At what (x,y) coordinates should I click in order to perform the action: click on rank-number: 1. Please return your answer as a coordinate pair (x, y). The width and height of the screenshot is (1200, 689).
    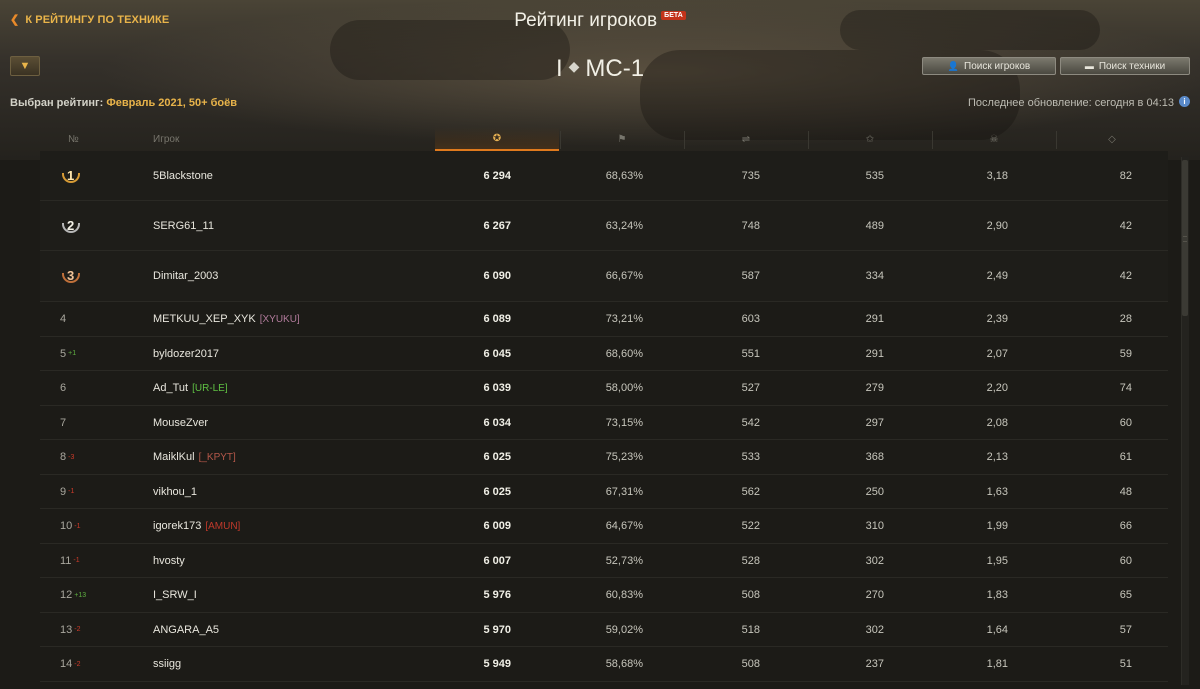
    Looking at the image, I should click on (71, 175).